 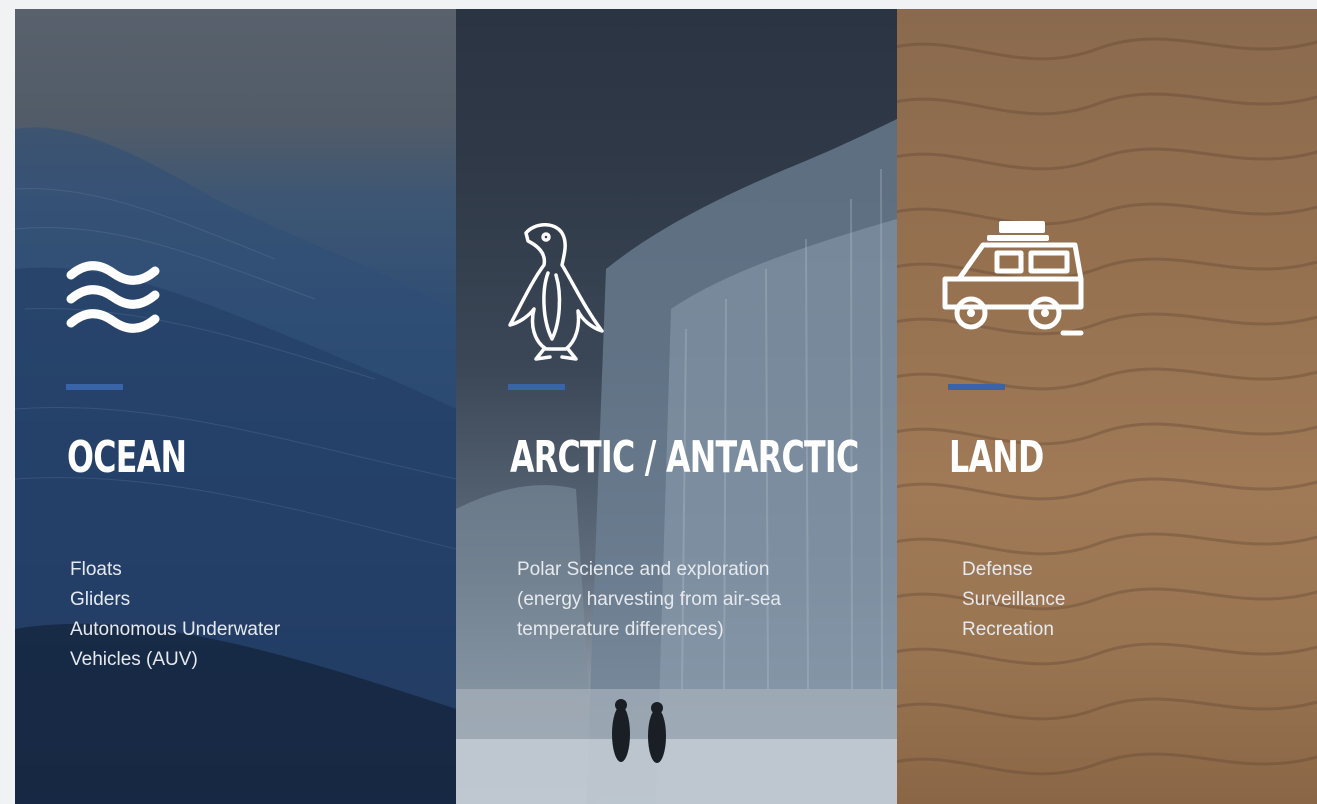 I want to click on panel-title: ARCTIC / ANTARCTIC, so click(x=684, y=457).